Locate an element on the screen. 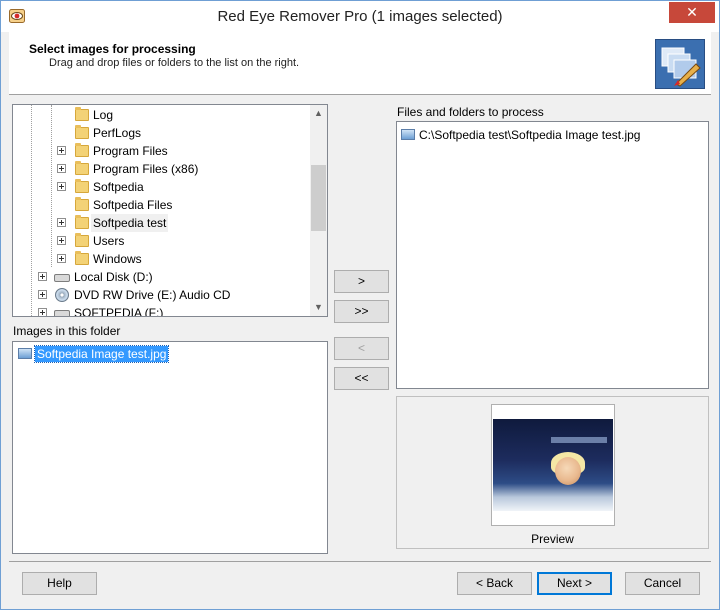 The width and height of the screenshot is (720, 610). cd-drive-icon is located at coordinates (62, 295).